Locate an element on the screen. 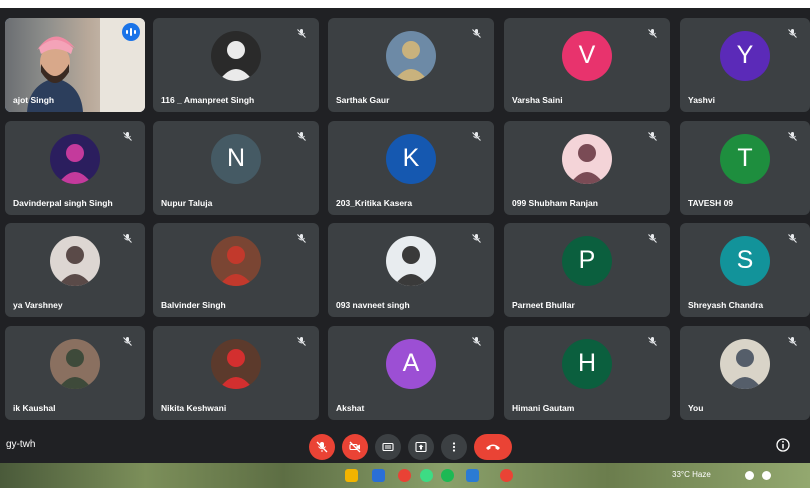 This screenshot has width=810, height=488. chrome-icon is located at coordinates (404, 475).